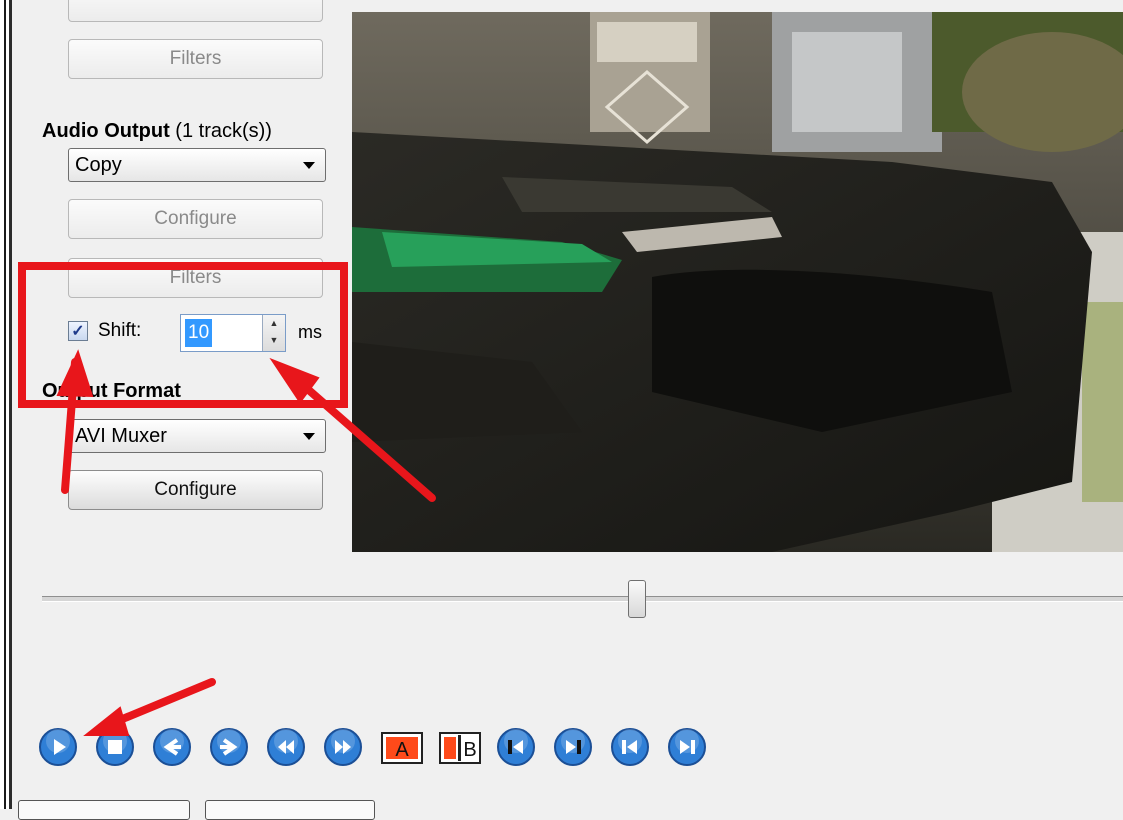 The width and height of the screenshot is (1123, 820). What do you see at coordinates (58, 747) in the screenshot?
I see `play-icon` at bounding box center [58, 747].